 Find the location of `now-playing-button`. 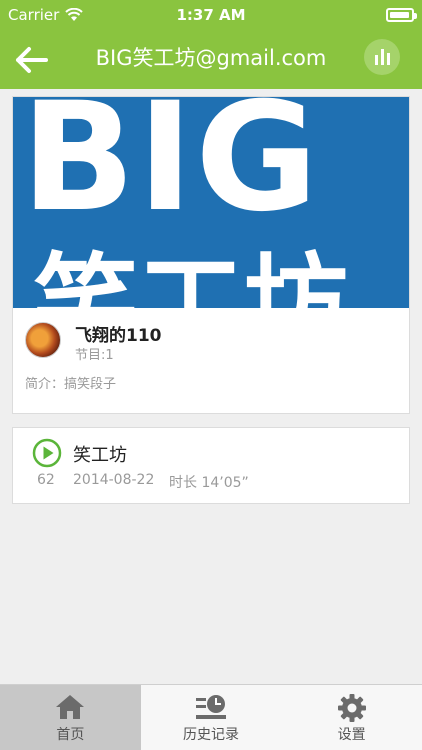

now-playing-button is located at coordinates (382, 57).